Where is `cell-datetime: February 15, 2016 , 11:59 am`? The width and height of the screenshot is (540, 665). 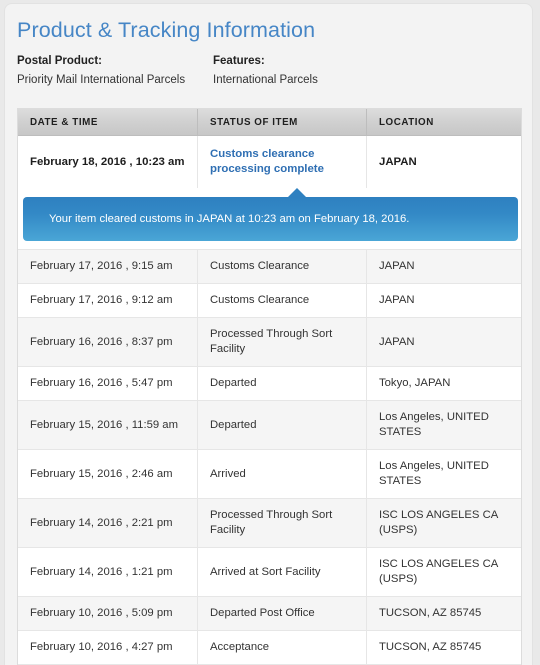 cell-datetime: February 15, 2016 , 11:59 am is located at coordinates (108, 425).